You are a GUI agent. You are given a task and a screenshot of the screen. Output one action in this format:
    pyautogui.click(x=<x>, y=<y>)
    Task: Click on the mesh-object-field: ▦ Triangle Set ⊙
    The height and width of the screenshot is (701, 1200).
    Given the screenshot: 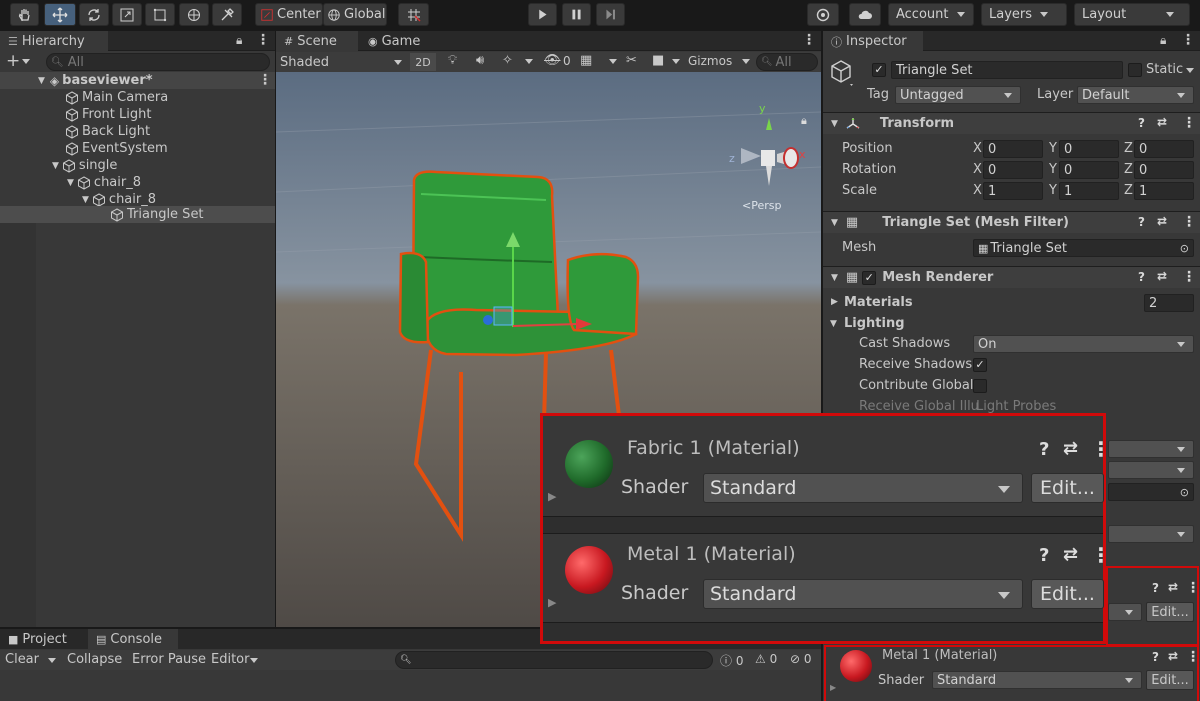 What is the action you would take?
    pyautogui.click(x=1083, y=248)
    